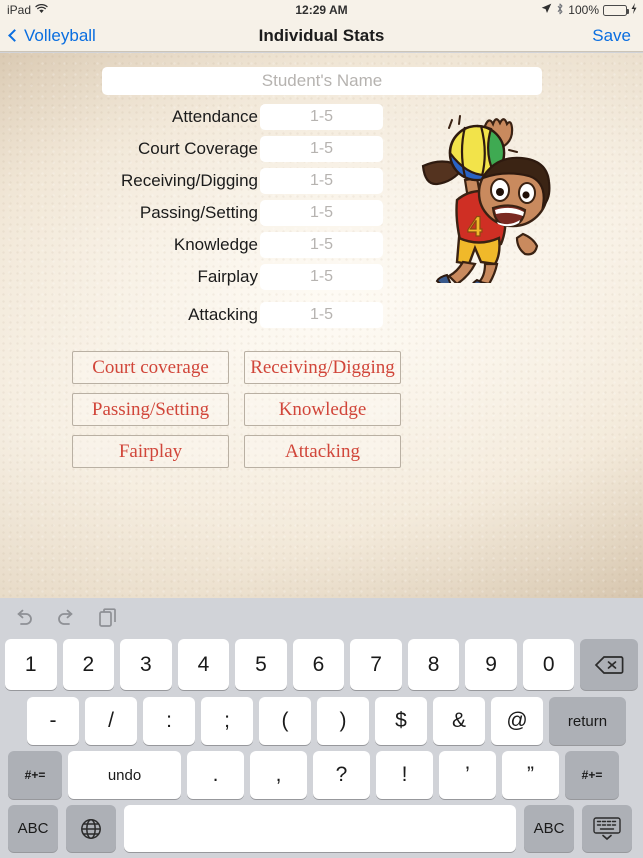 The height and width of the screenshot is (858, 643). I want to click on category-button-receiving-digging: Receiving/Digging, so click(322, 367).